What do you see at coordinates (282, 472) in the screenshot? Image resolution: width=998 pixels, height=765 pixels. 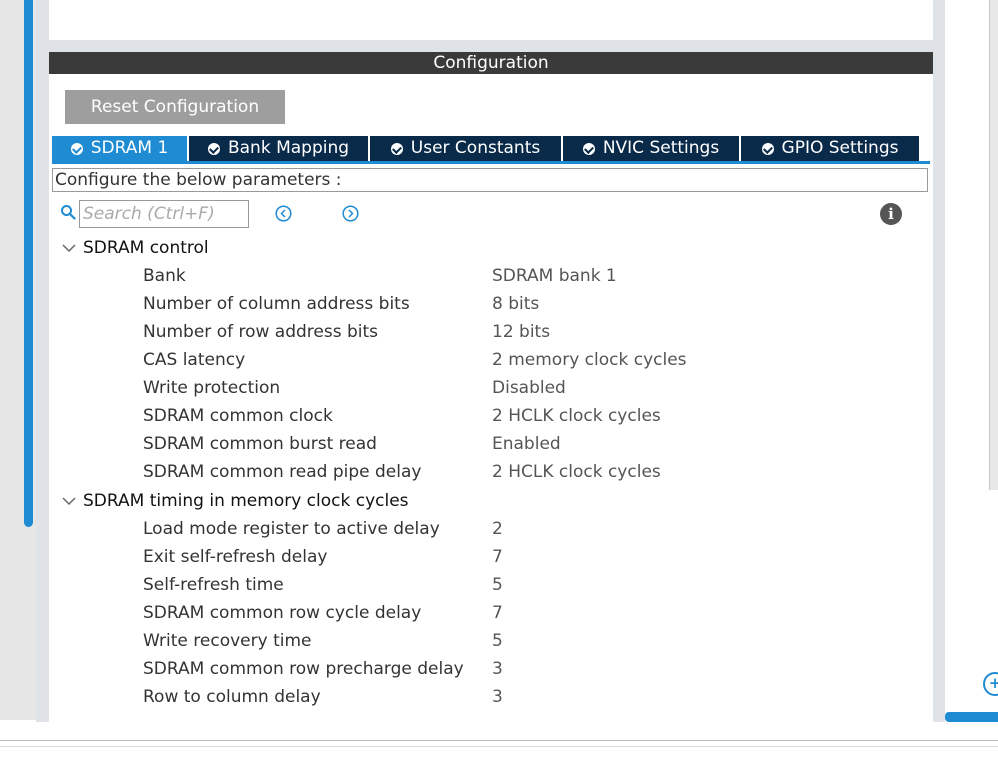 I see `param-name: SDRAM common read pipe delay` at bounding box center [282, 472].